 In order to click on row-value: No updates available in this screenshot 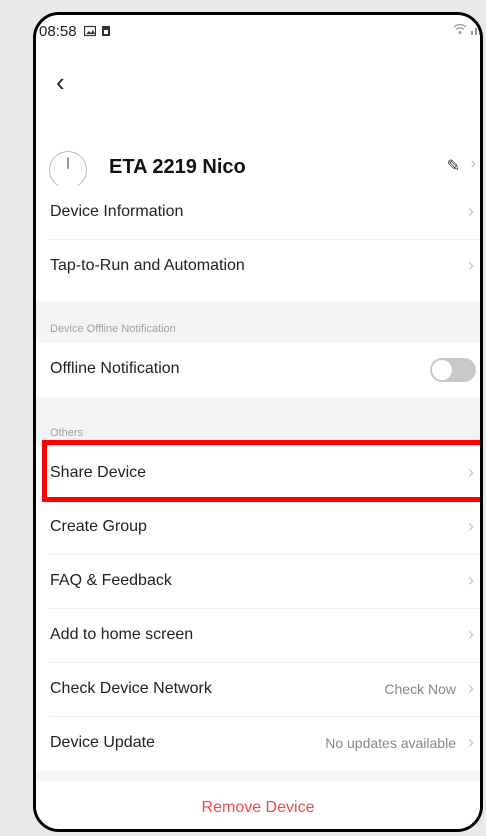, I will do `click(390, 743)`.